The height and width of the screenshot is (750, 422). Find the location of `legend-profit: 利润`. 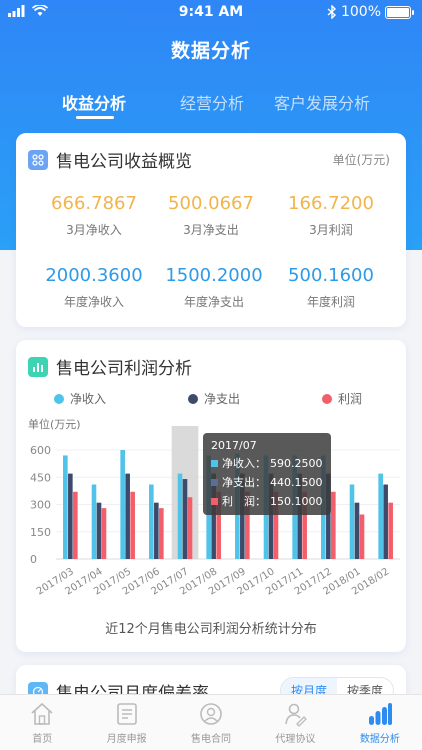

legend-profit: 利润 is located at coordinates (342, 398).